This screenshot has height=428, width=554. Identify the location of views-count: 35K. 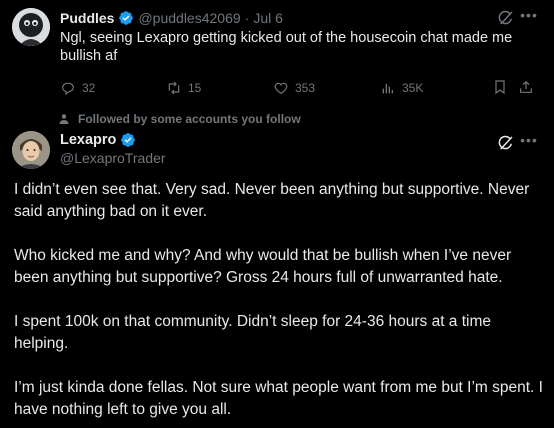
(413, 88).